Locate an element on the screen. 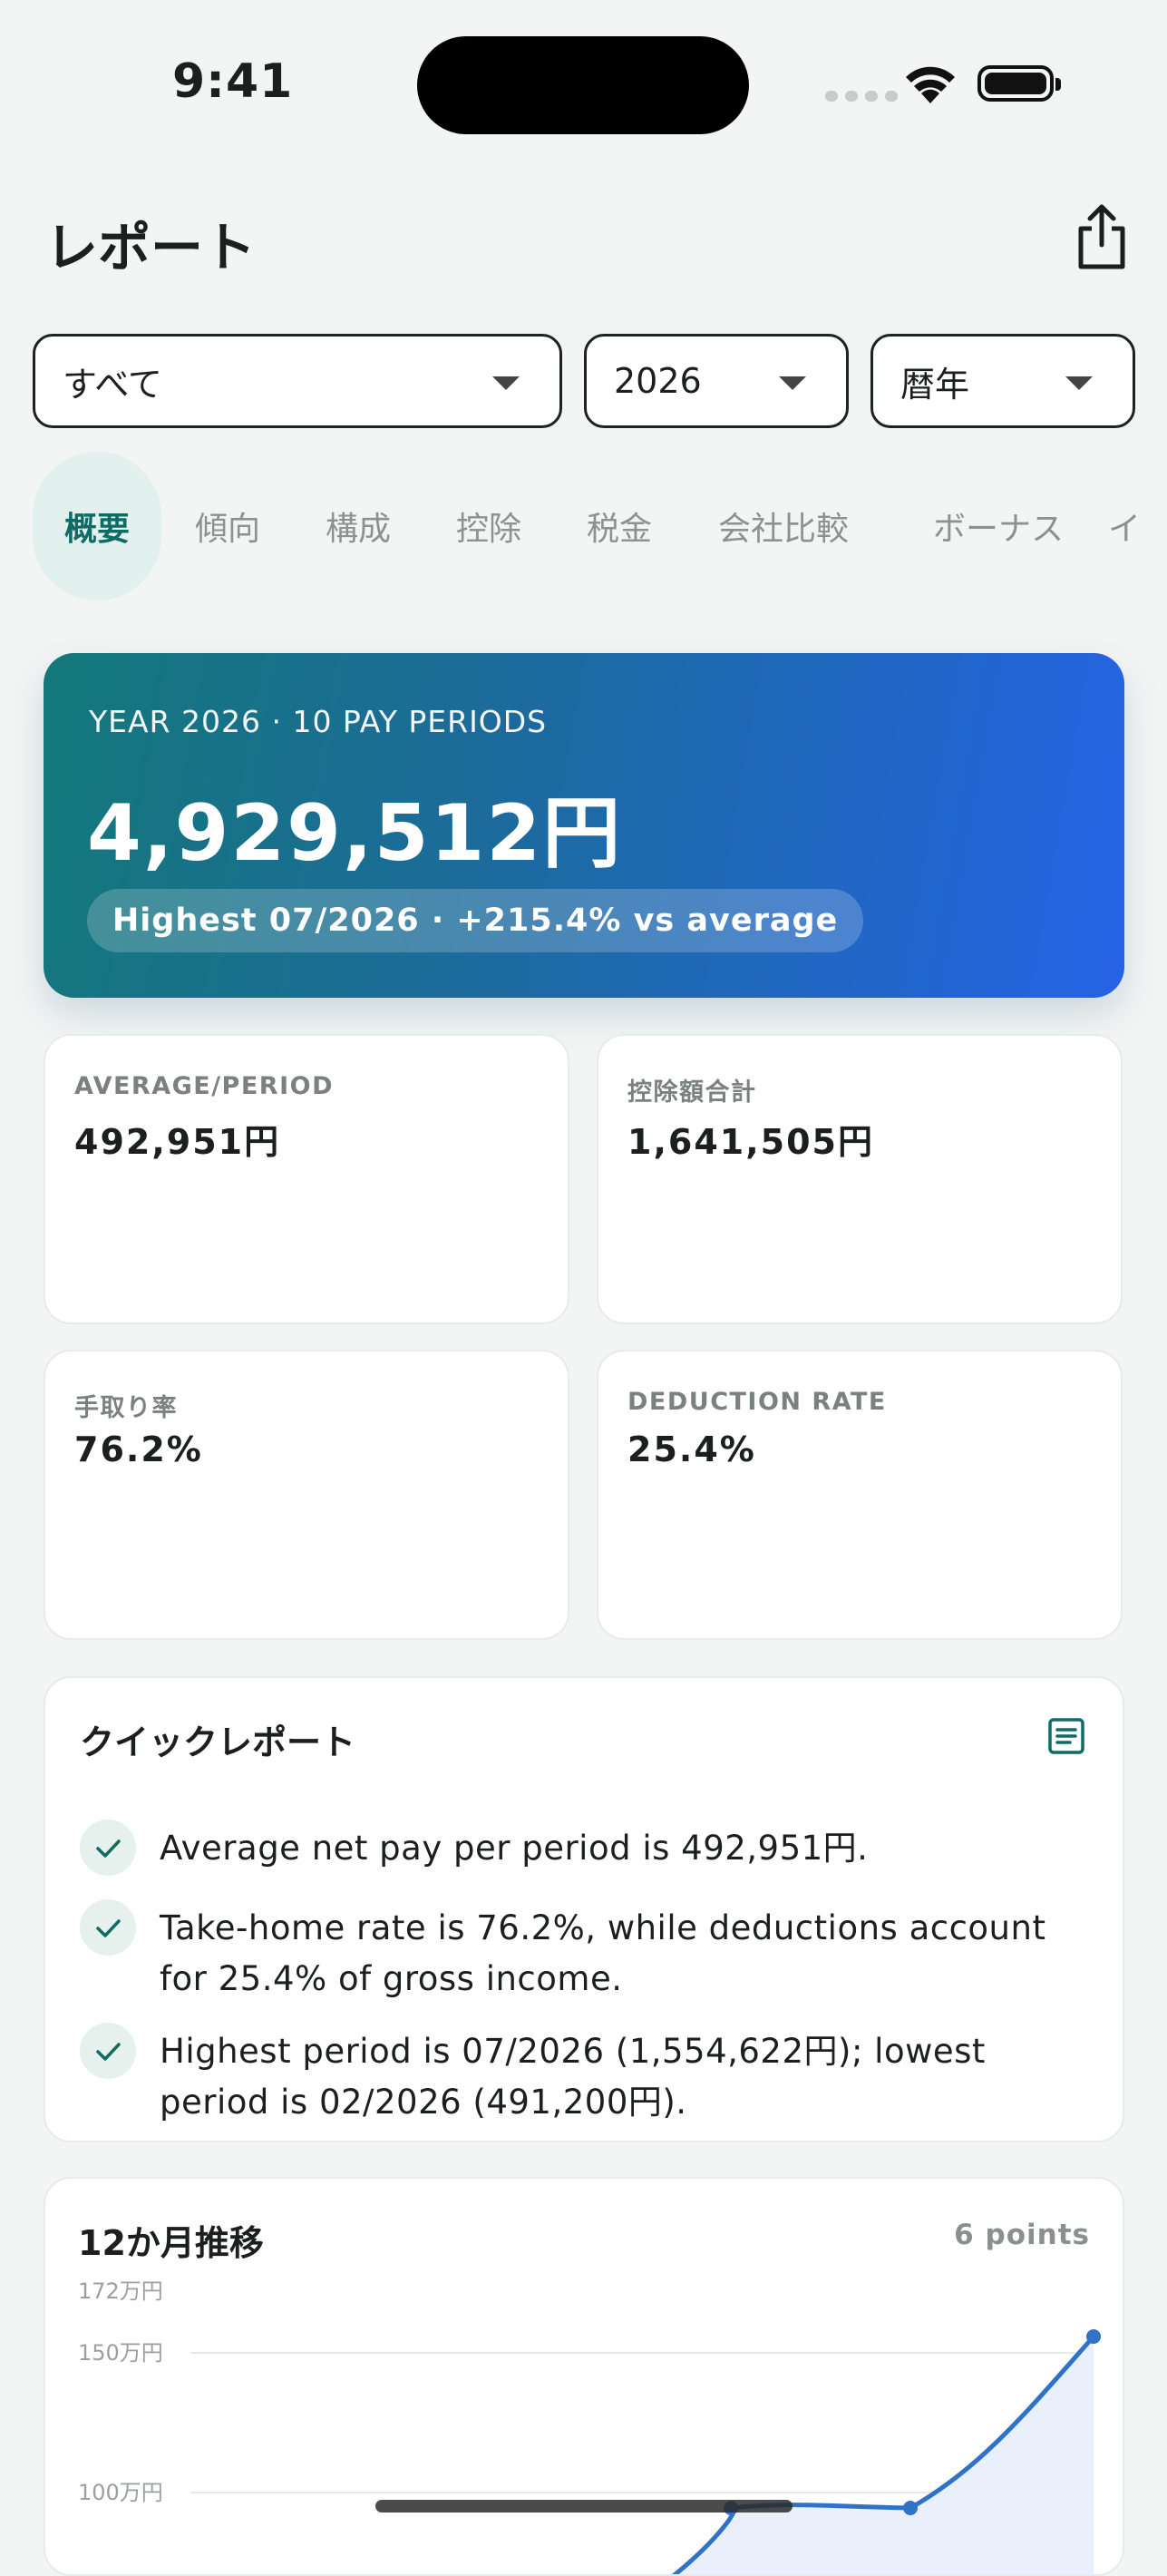 The width and height of the screenshot is (1167, 2576). stat-value: 25.4% is located at coordinates (691, 1449).